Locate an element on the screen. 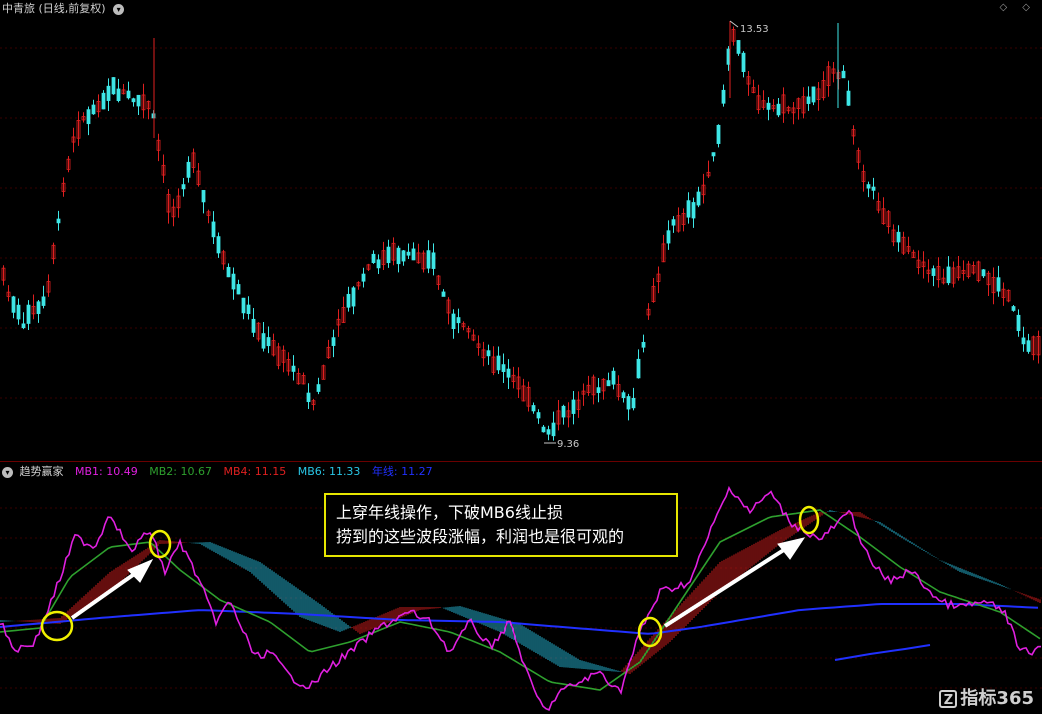 The image size is (1042, 714). high-marker: 13.53 is located at coordinates (749, 27).